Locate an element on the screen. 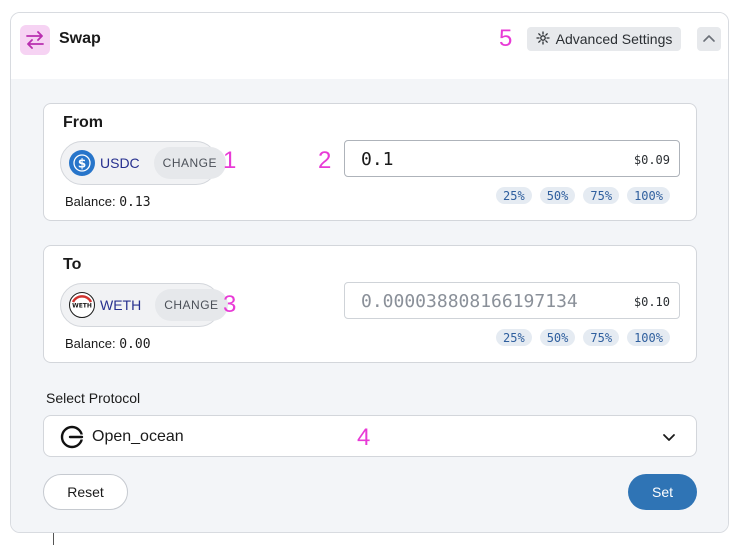  to-pct-100-button: 100% is located at coordinates (648, 337).